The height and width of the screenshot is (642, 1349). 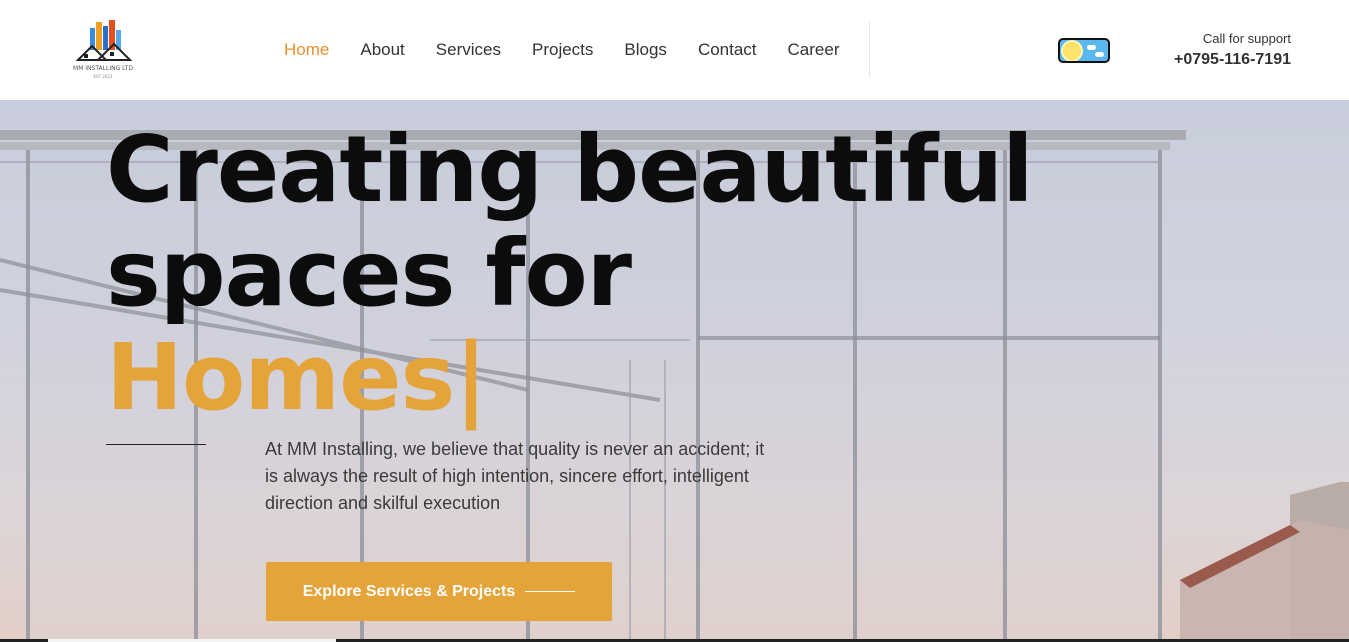 I want to click on explore-services-projects-button: Explore Services & Projects, so click(x=439, y=591).